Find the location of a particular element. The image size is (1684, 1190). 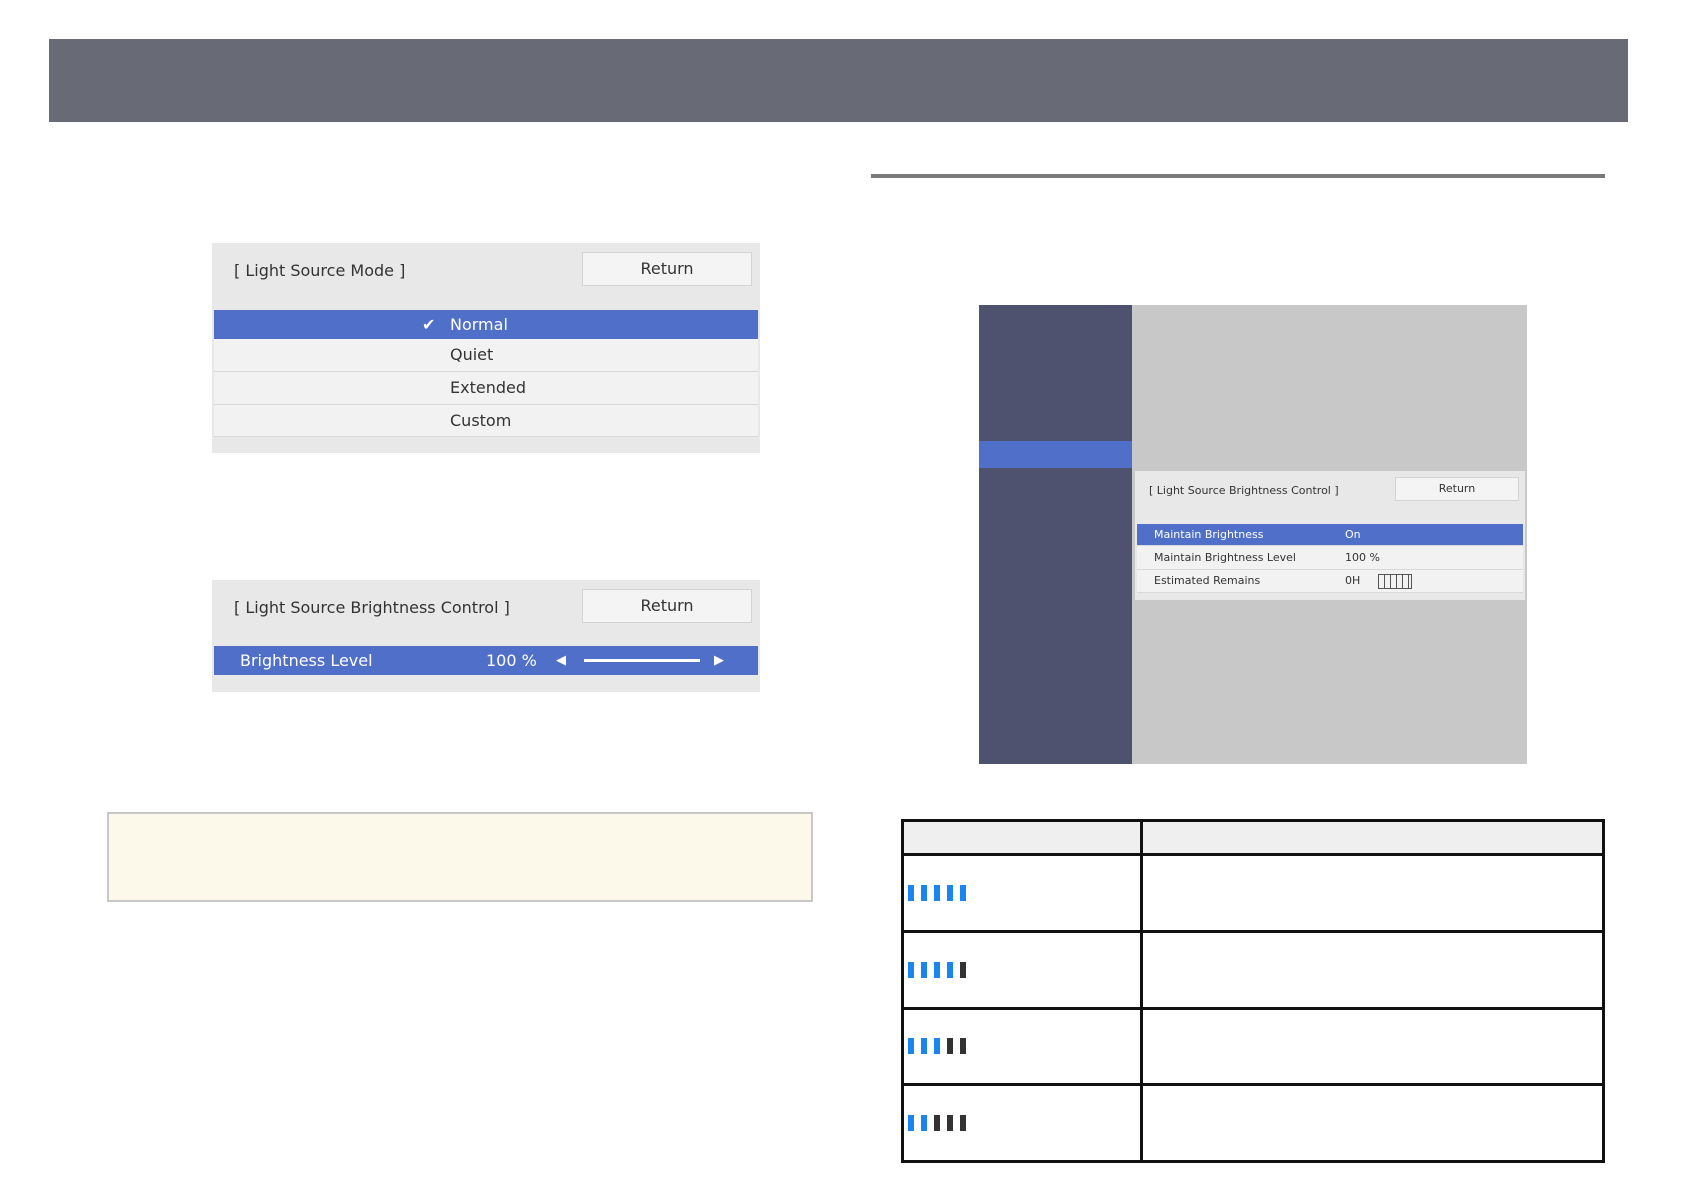

option-label: Extended is located at coordinates (488, 387).